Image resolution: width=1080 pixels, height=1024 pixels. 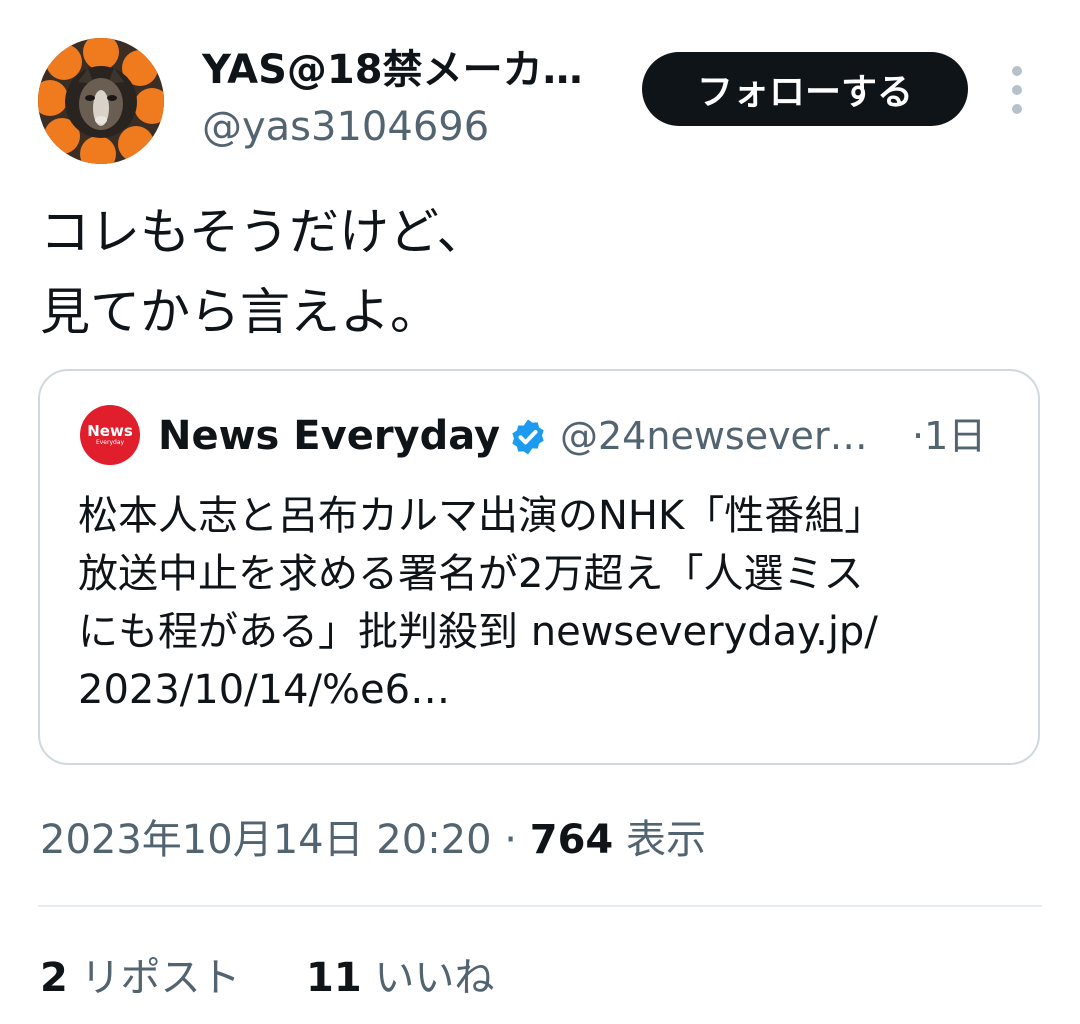 I want to click on more-vertical-icon, so click(x=1017, y=90).